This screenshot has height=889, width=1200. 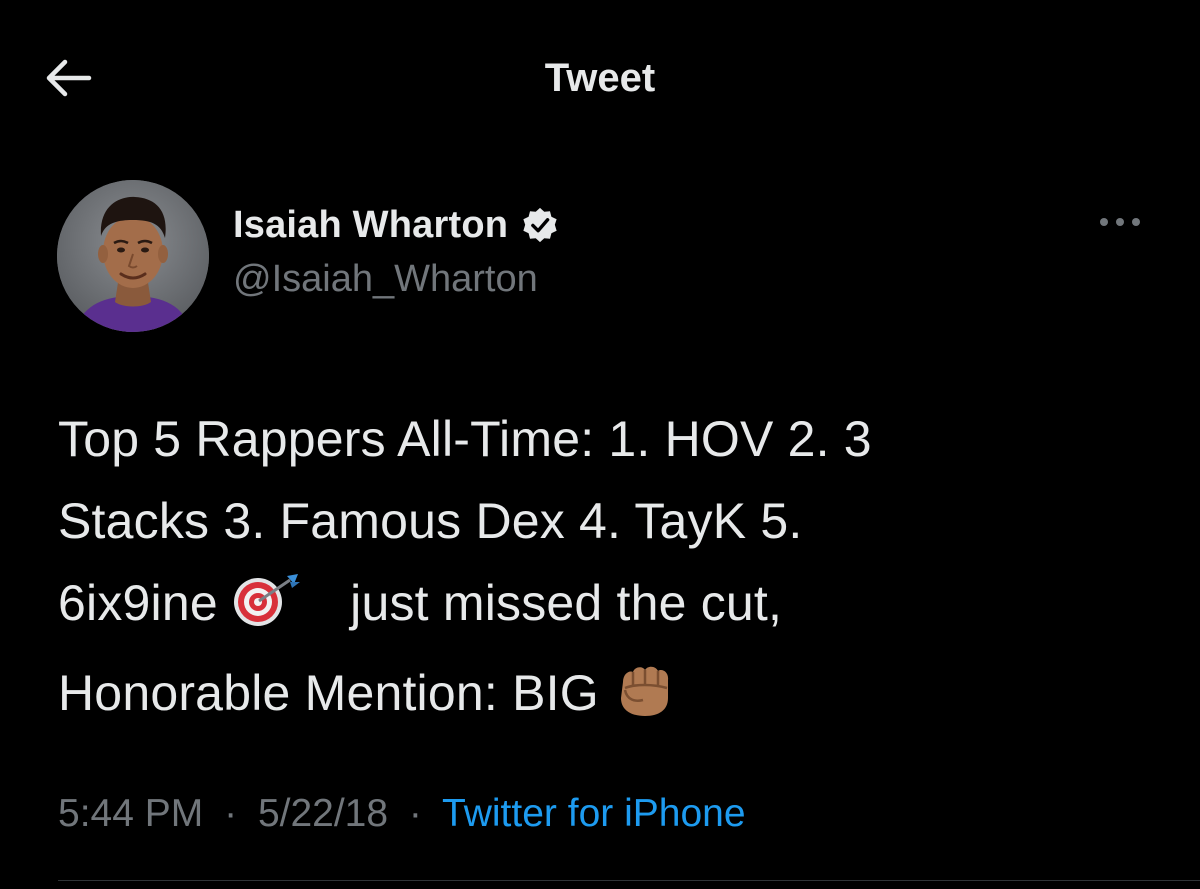 I want to click on more-options-button, so click(x=1120, y=224).